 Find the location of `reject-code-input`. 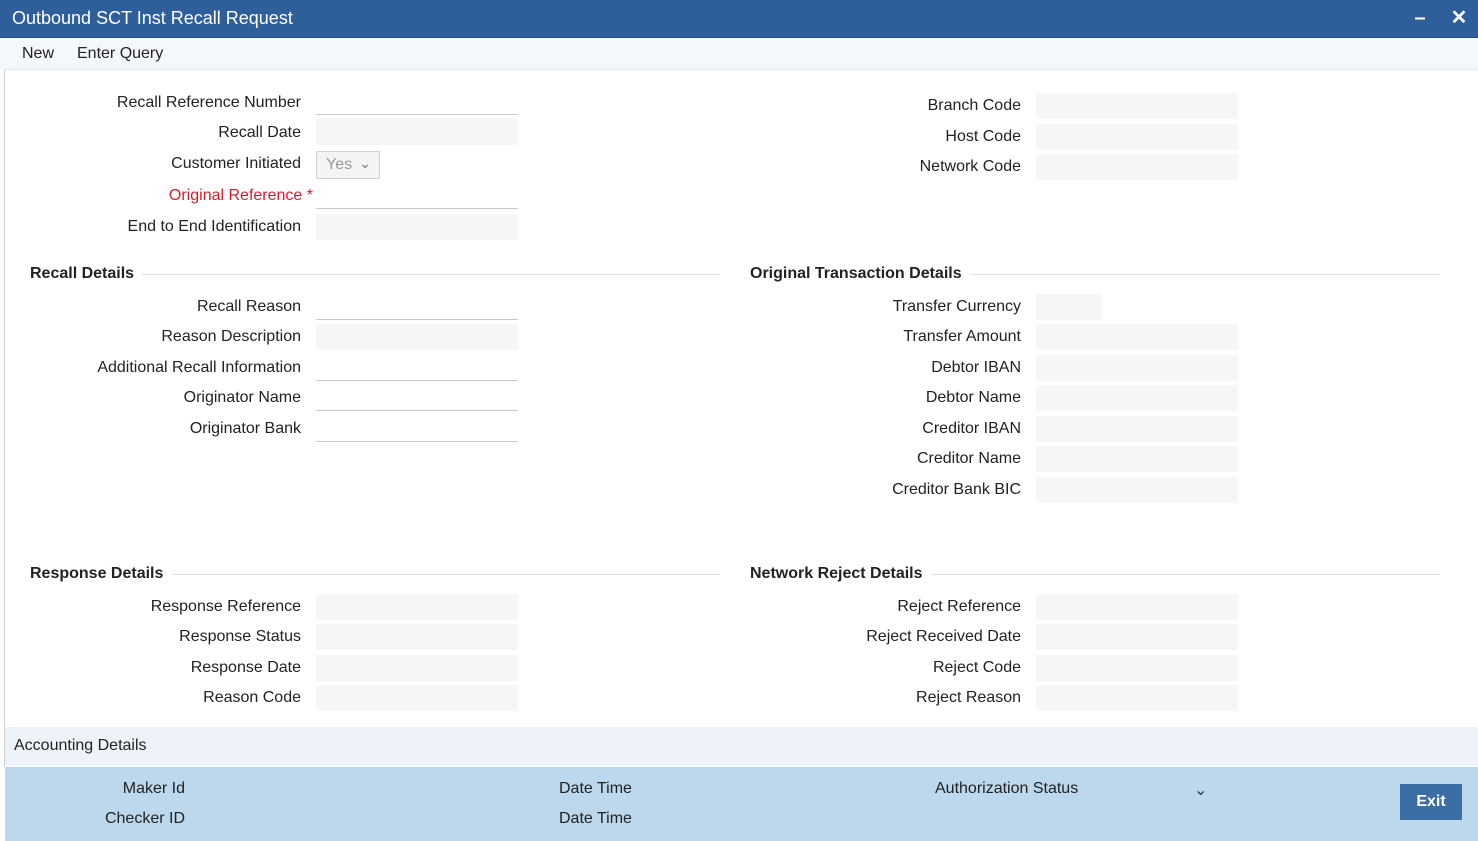

reject-code-input is located at coordinates (1137, 668).